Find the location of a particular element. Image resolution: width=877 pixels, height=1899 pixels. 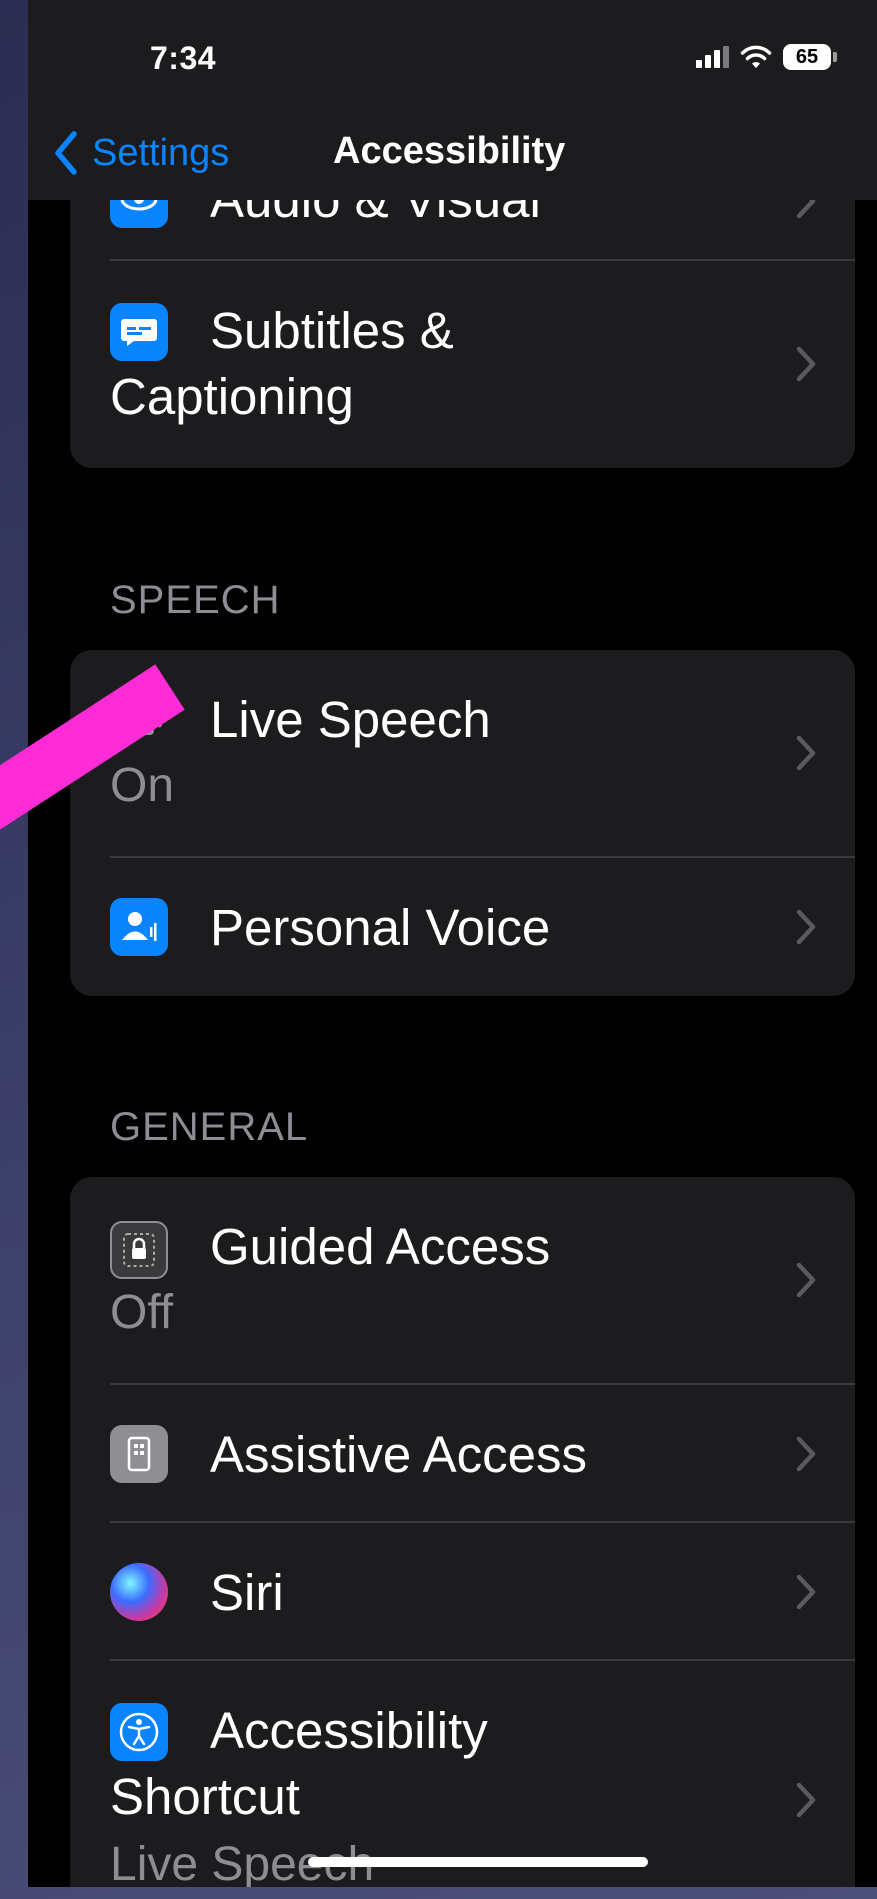

row-guided-access: Guided Access Off is located at coordinates (462, 1280).